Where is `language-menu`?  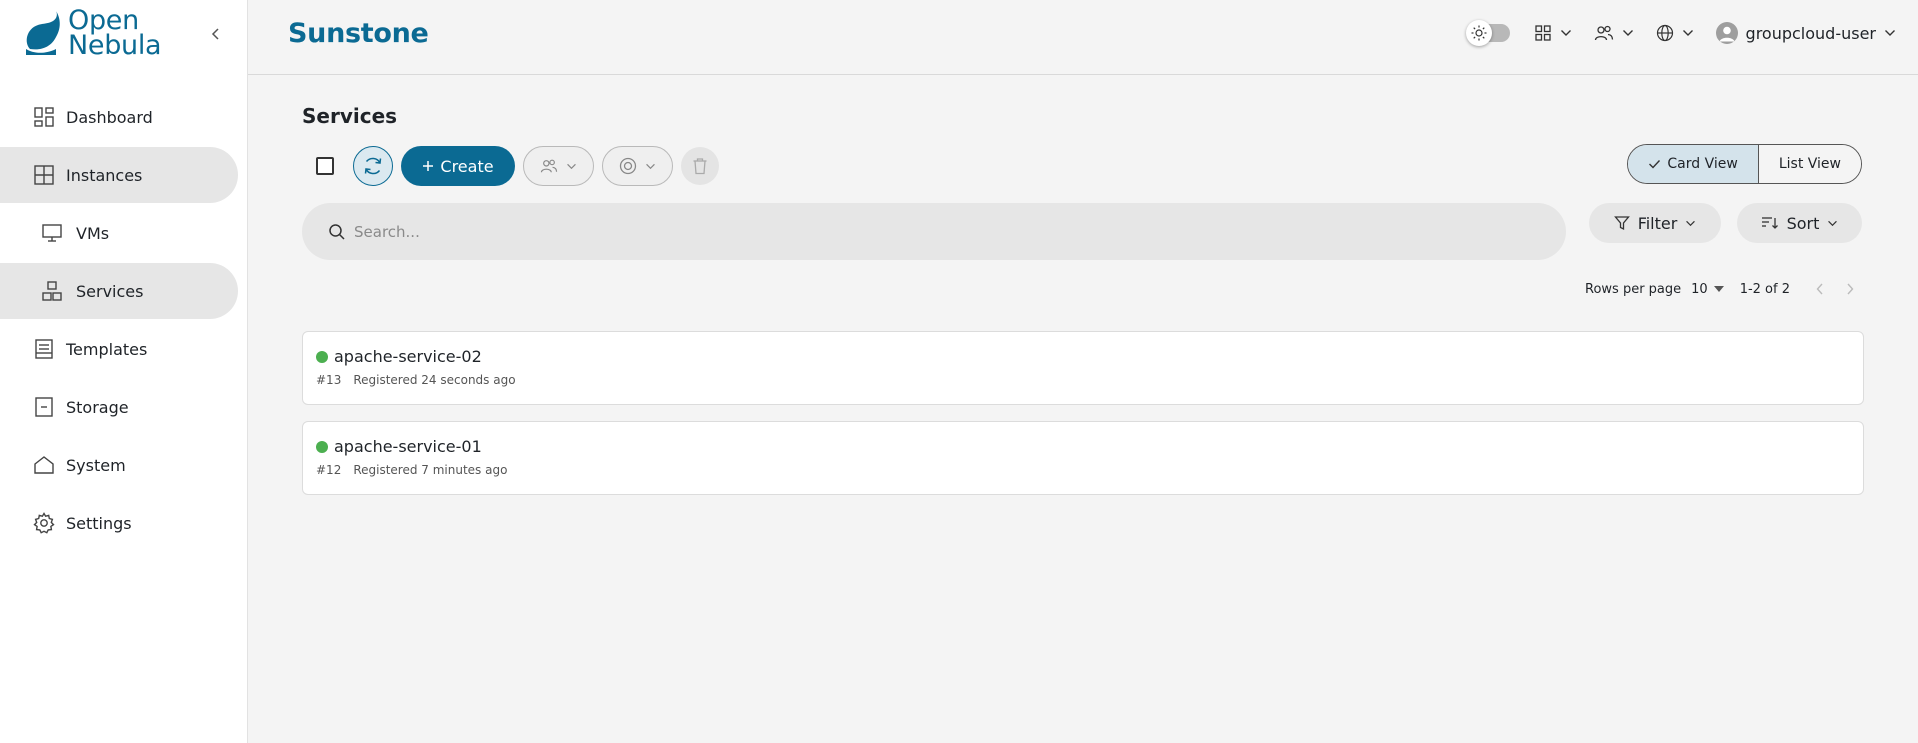
language-menu is located at coordinates (1675, 33).